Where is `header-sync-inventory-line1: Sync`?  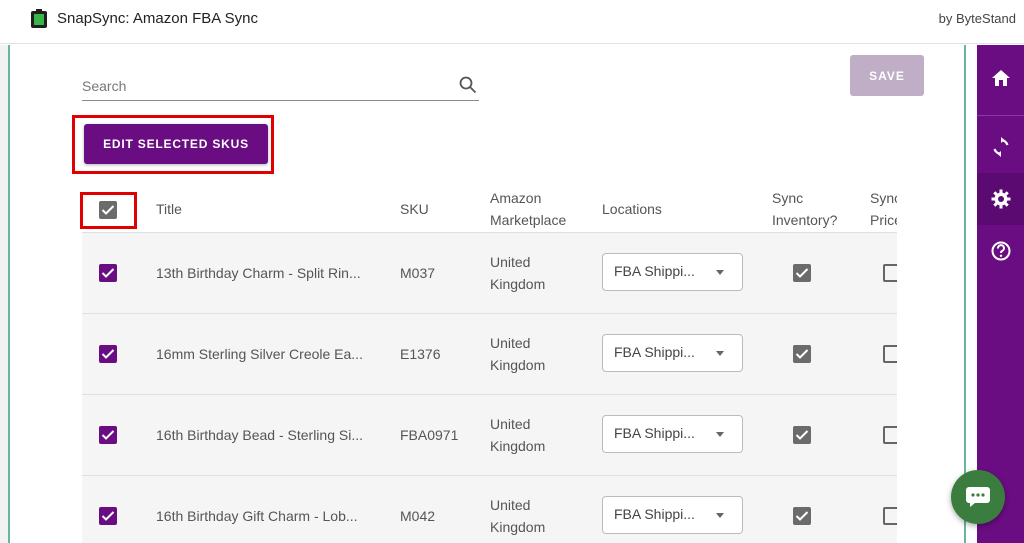
header-sync-inventory-line1: Sync is located at coordinates (788, 198).